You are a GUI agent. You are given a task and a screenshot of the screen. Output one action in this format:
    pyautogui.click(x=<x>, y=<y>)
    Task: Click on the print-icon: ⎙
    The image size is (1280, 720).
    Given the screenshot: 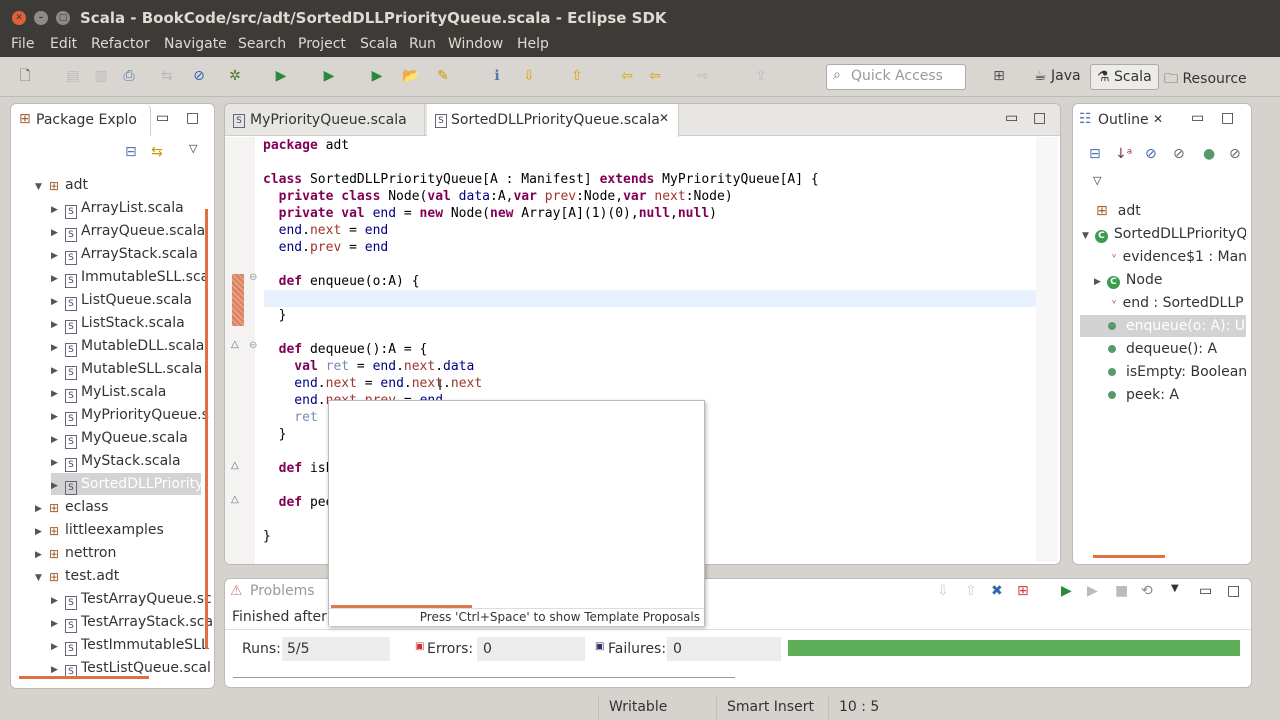 What is the action you would take?
    pyautogui.click(x=129, y=76)
    